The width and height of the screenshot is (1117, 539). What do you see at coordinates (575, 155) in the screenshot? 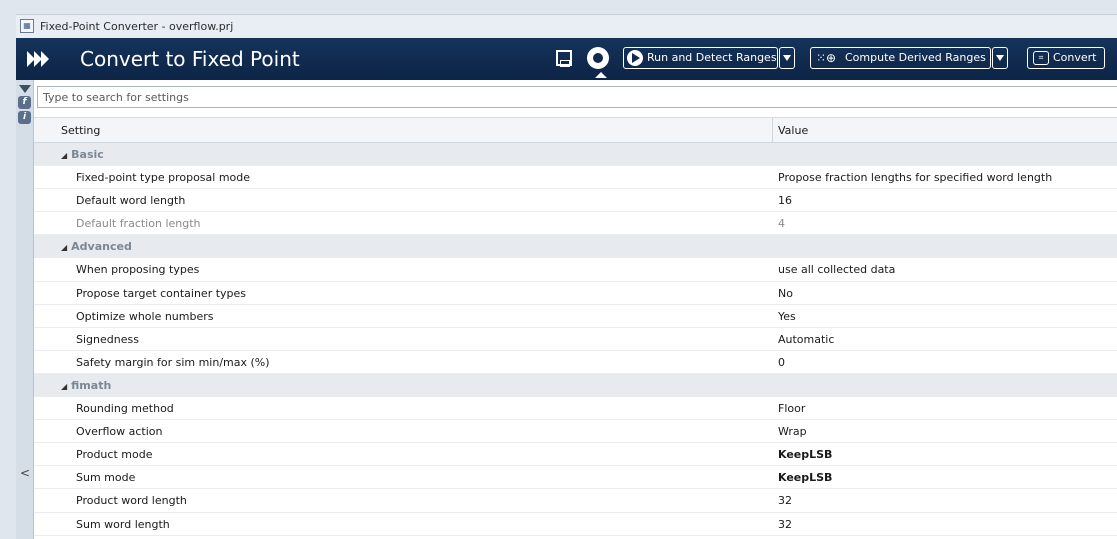
I see `group-basic: Basic` at bounding box center [575, 155].